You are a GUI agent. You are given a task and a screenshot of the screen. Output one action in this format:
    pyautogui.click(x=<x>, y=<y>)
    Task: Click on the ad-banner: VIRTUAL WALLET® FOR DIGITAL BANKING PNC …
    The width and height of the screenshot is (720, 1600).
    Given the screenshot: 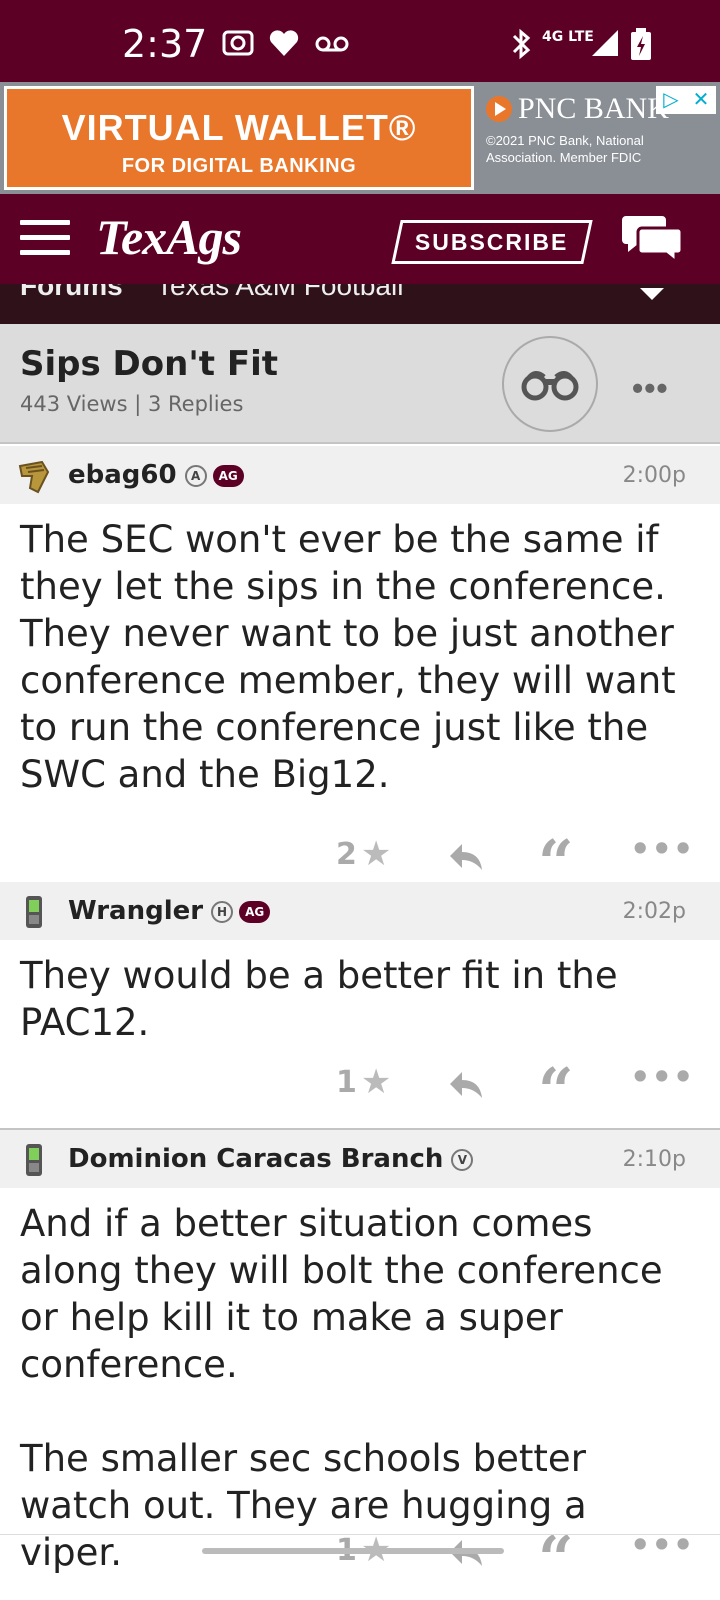 What is the action you would take?
    pyautogui.click(x=360, y=138)
    